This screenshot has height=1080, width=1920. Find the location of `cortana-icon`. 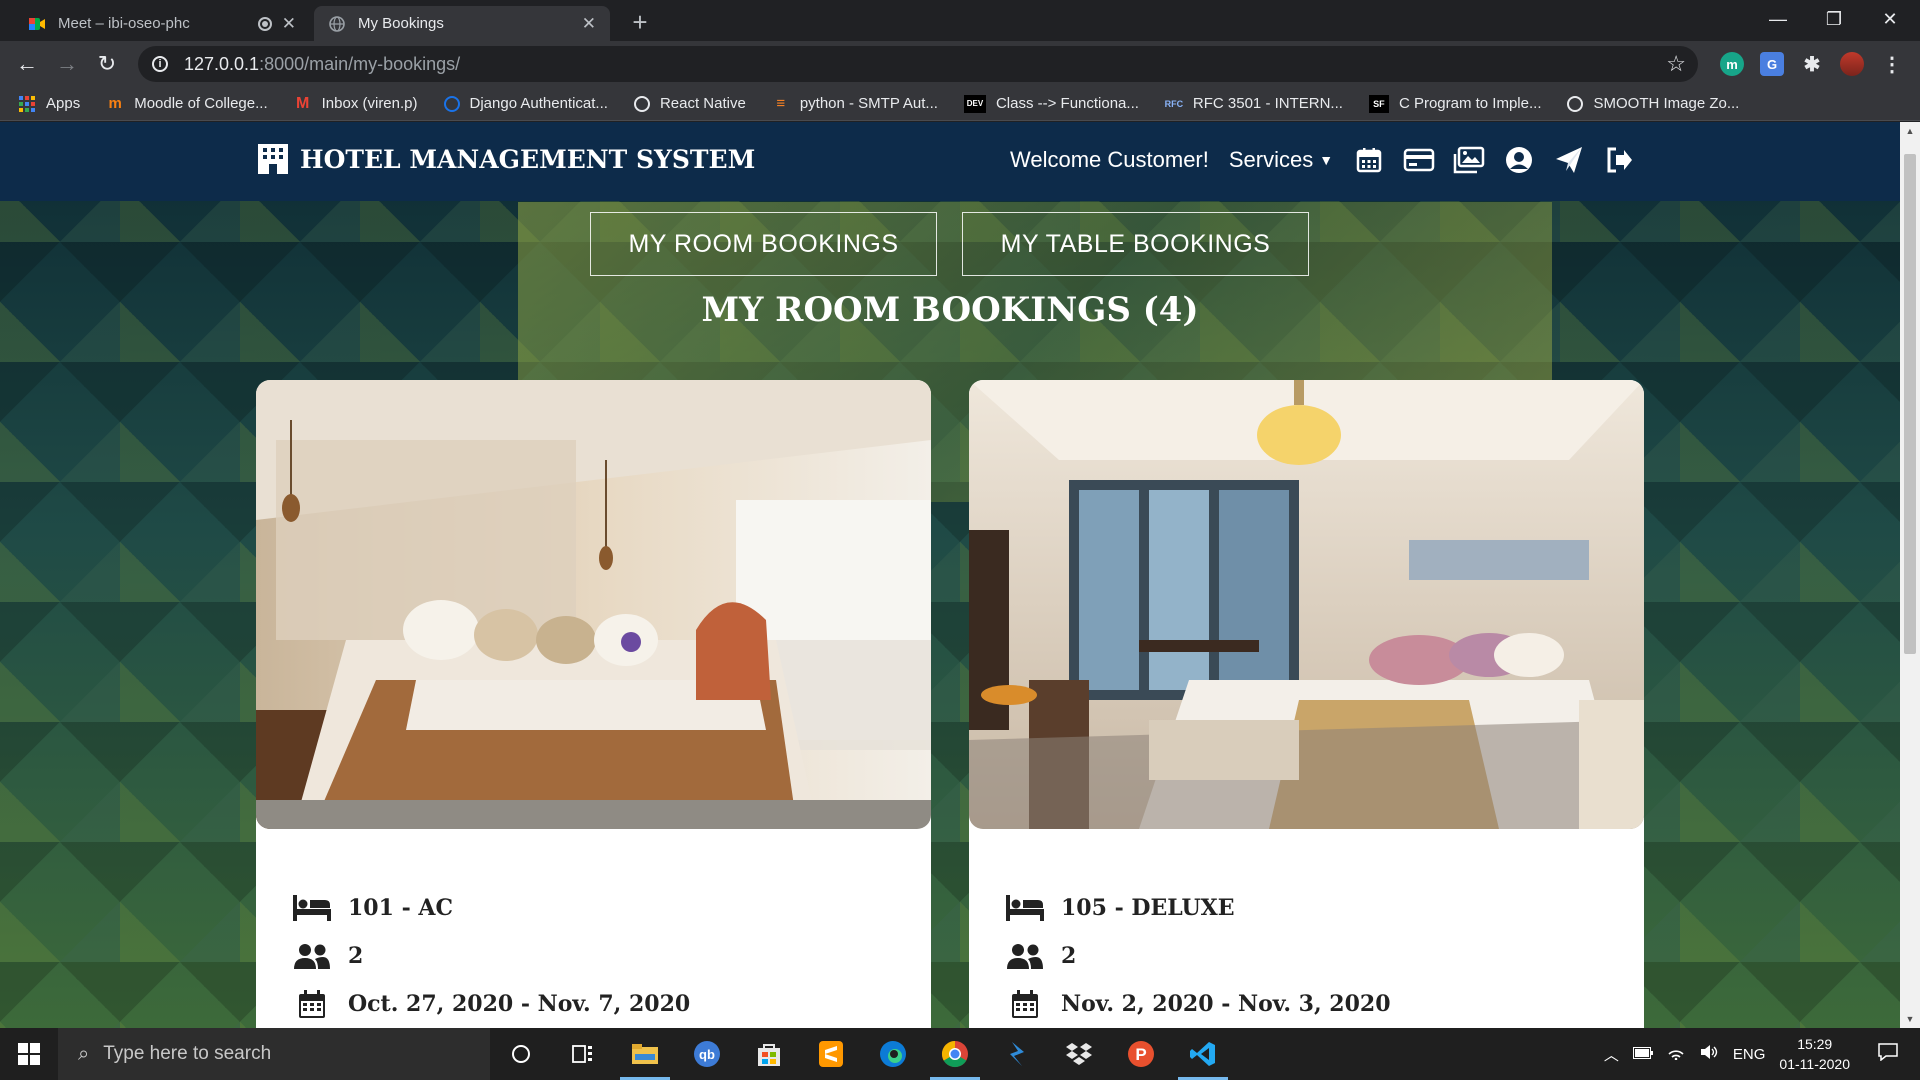

cortana-icon is located at coordinates (521, 1054).